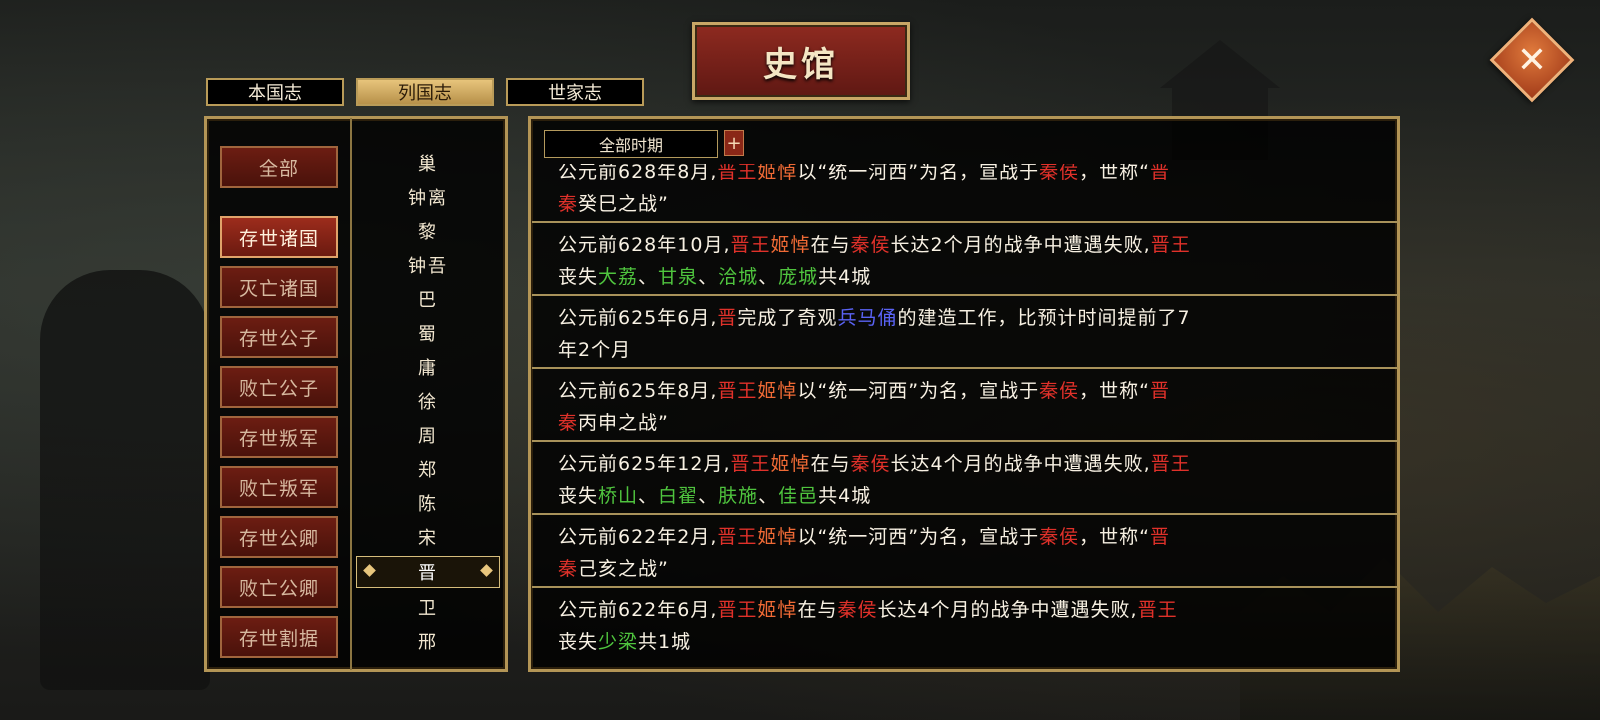 This screenshot has width=1600, height=720. I want to click on state-list-item: 庸, so click(428, 367).